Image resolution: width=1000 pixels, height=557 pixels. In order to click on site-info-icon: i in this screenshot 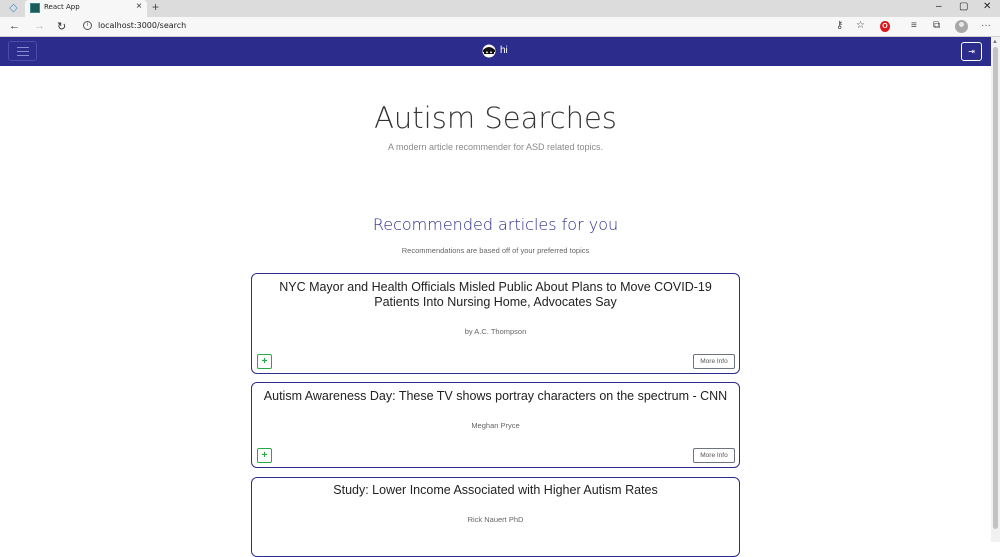, I will do `click(87, 25)`.